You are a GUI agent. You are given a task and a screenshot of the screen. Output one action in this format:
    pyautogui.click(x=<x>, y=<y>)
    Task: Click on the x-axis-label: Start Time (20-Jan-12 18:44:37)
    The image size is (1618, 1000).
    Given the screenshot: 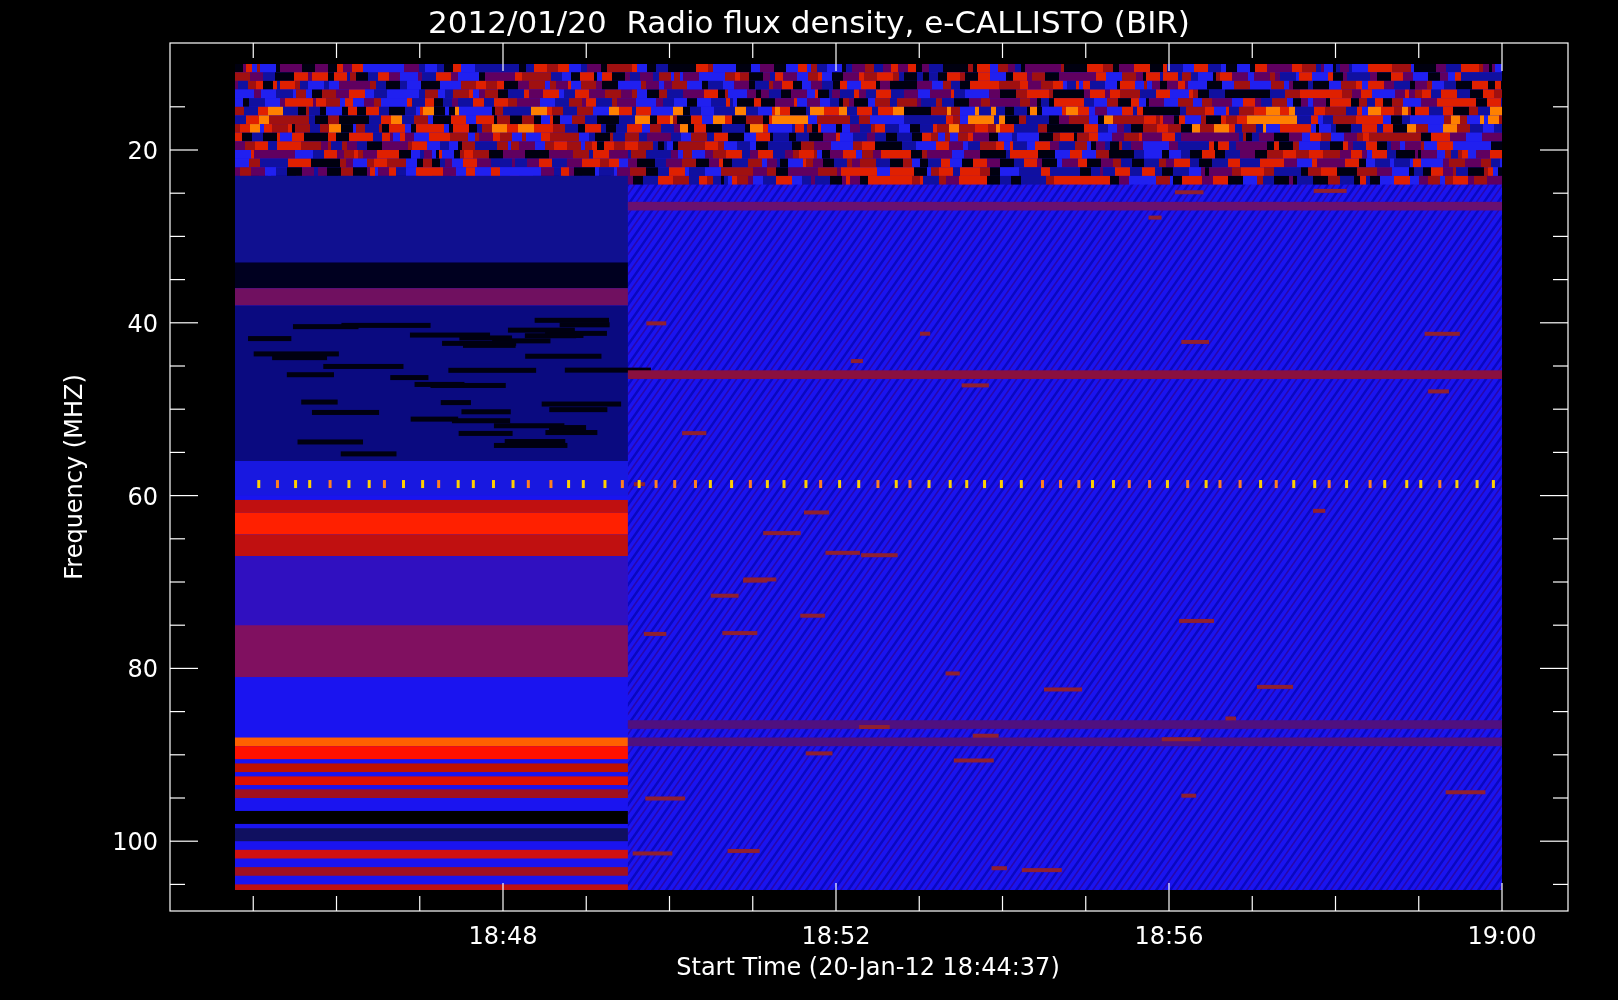 What is the action you would take?
    pyautogui.click(x=868, y=967)
    